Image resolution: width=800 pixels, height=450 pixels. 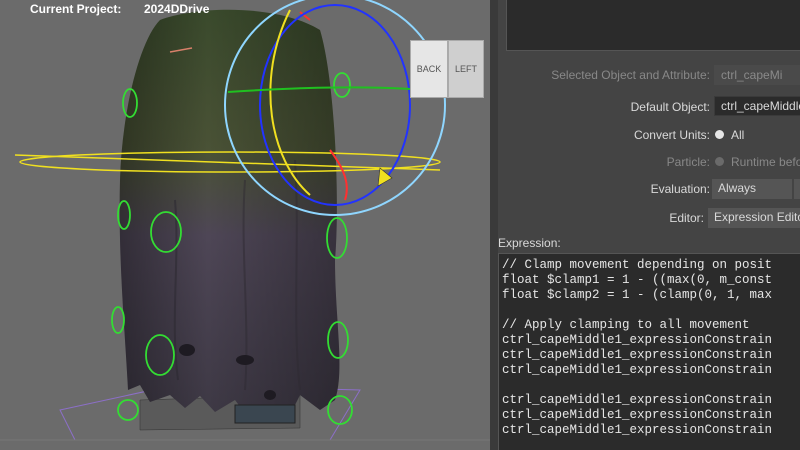 What do you see at coordinates (797, 189) in the screenshot?
I see `evaluation-dropdown-arrow` at bounding box center [797, 189].